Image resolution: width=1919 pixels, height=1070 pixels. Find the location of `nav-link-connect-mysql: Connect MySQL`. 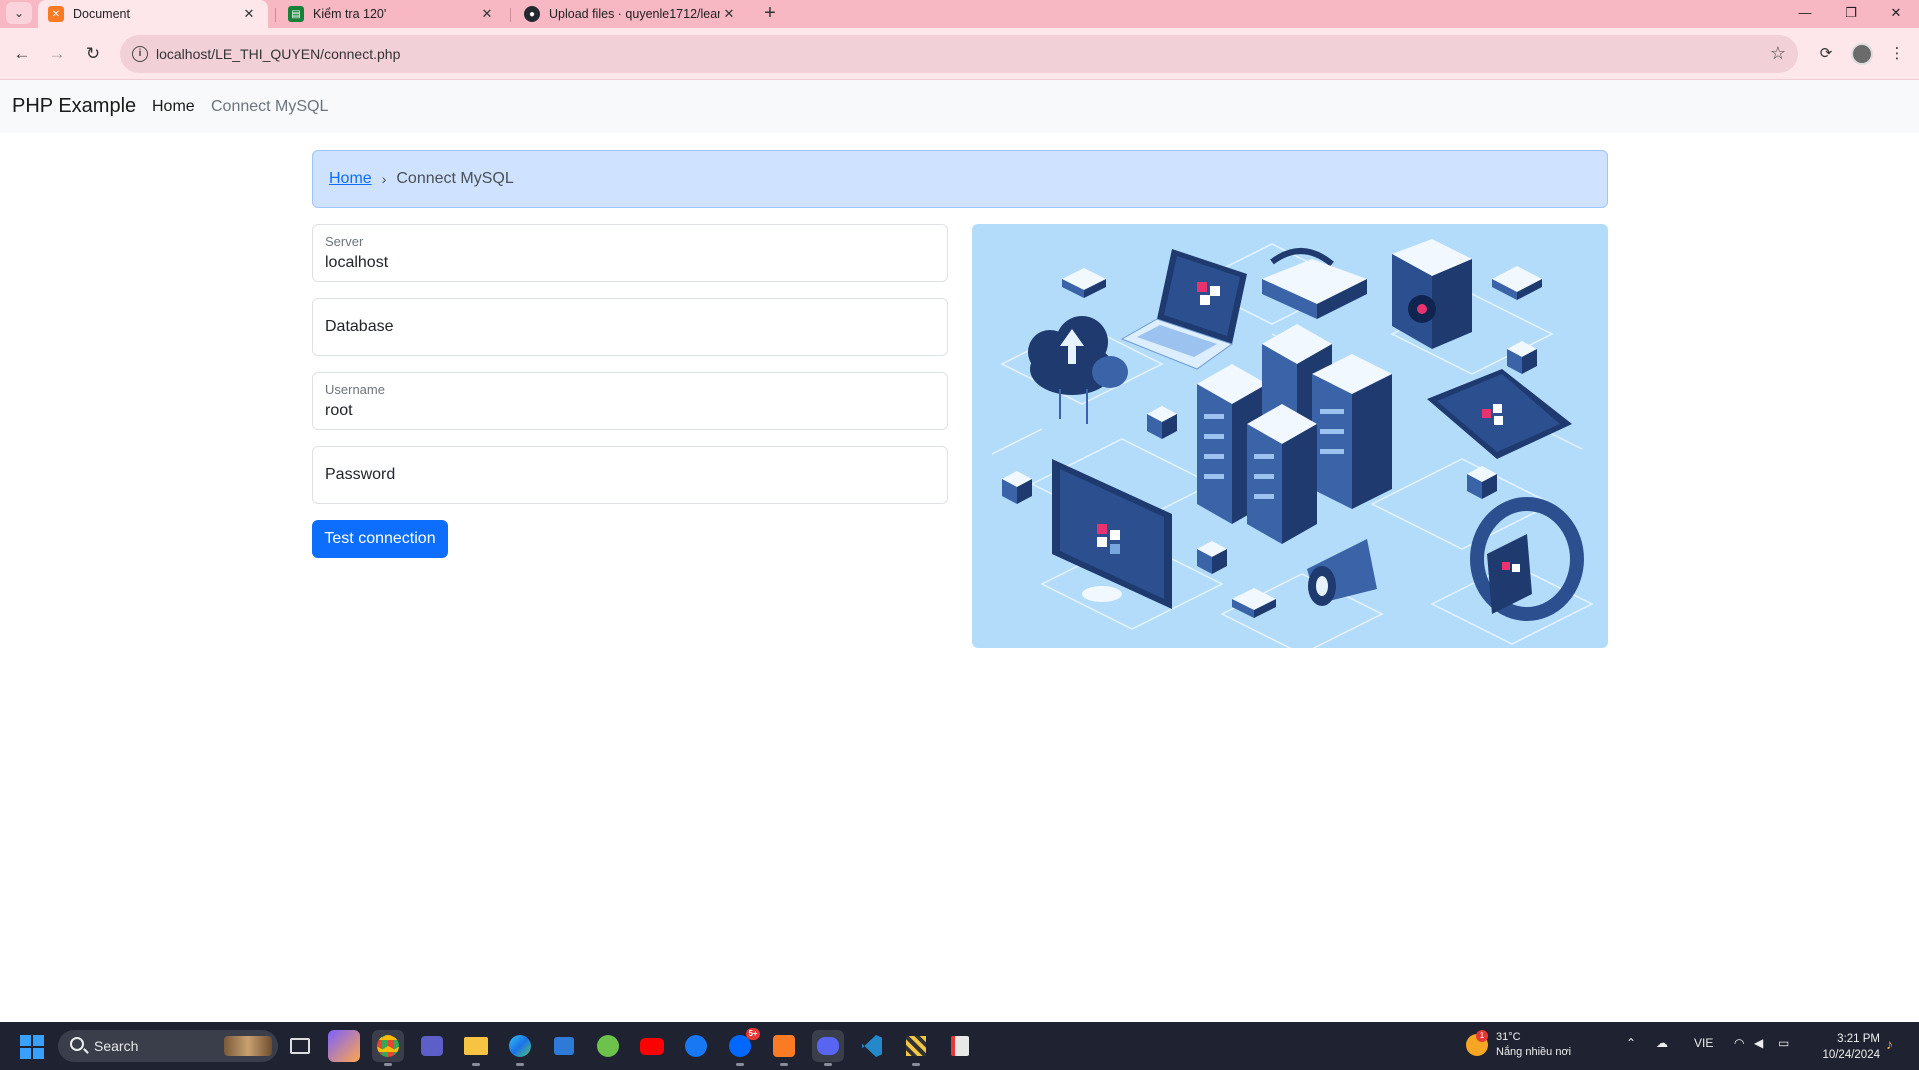

nav-link-connect-mysql: Connect MySQL is located at coordinates (269, 107).